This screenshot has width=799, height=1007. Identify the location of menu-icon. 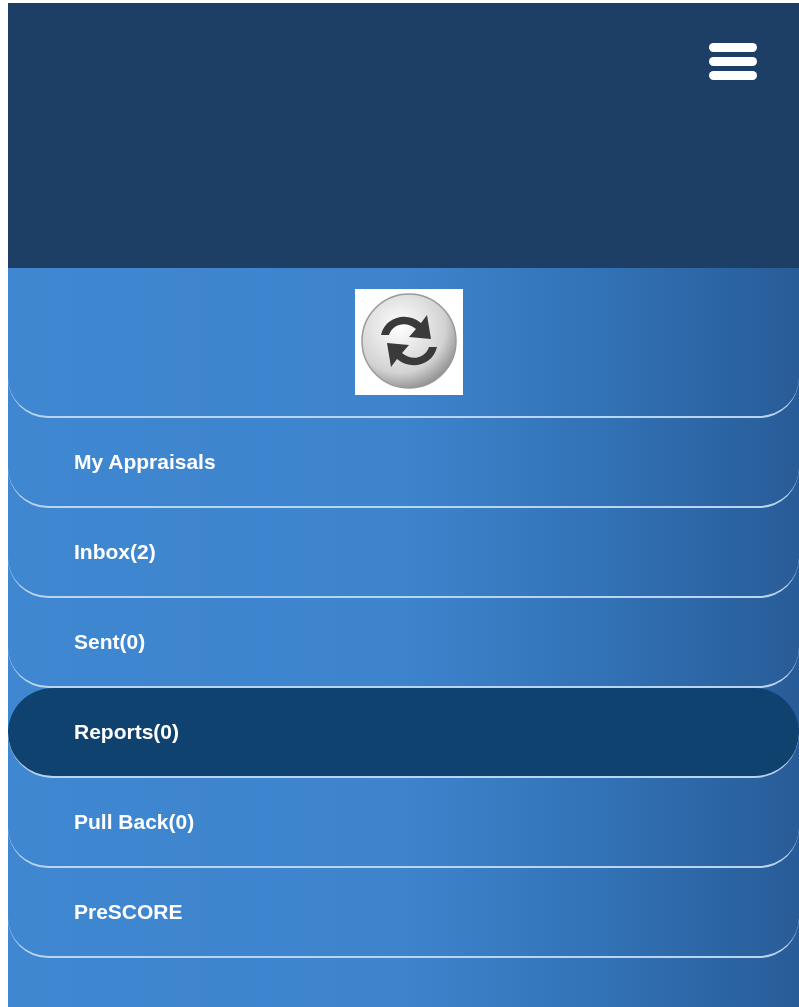
(733, 62).